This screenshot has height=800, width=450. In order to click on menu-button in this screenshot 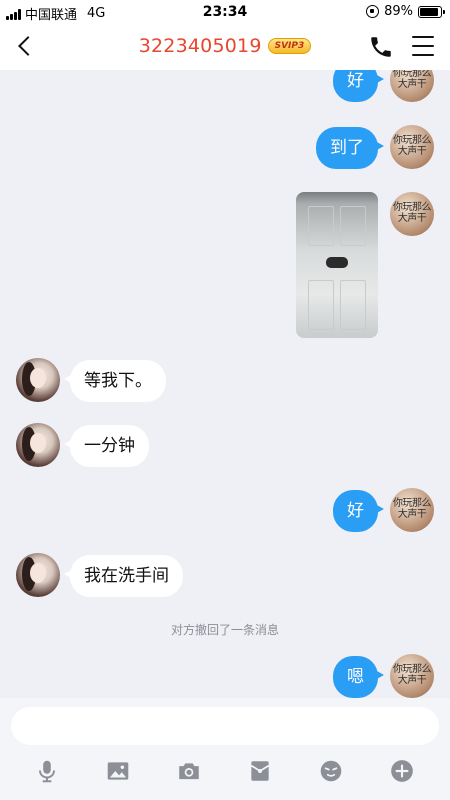, I will do `click(423, 46)`.